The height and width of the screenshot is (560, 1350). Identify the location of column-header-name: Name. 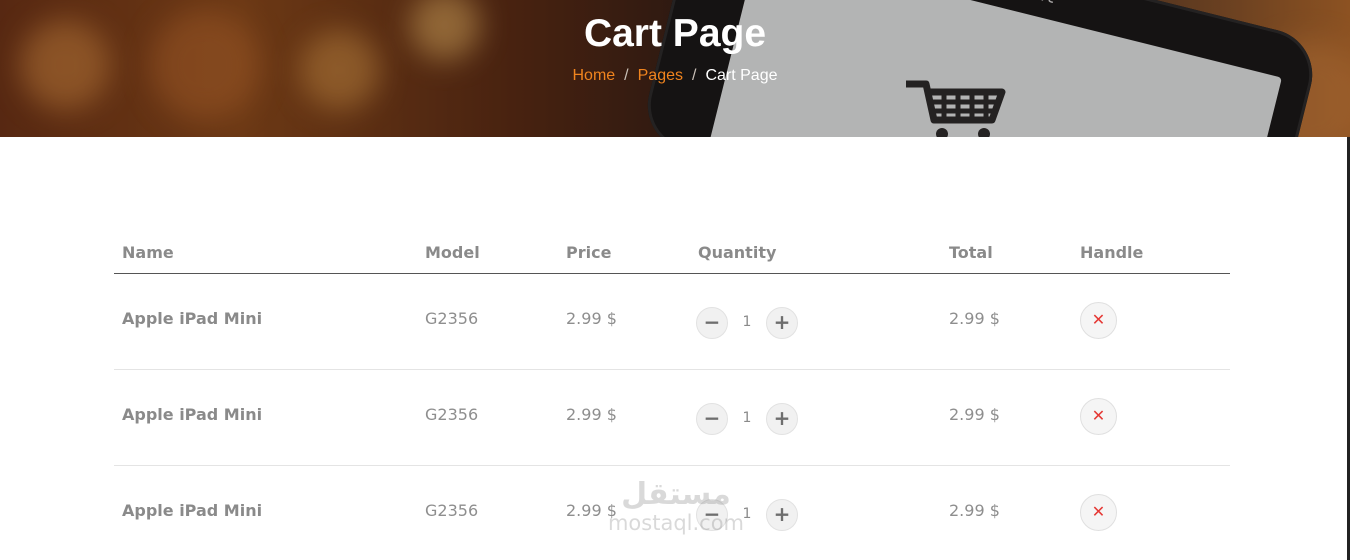
(148, 252).